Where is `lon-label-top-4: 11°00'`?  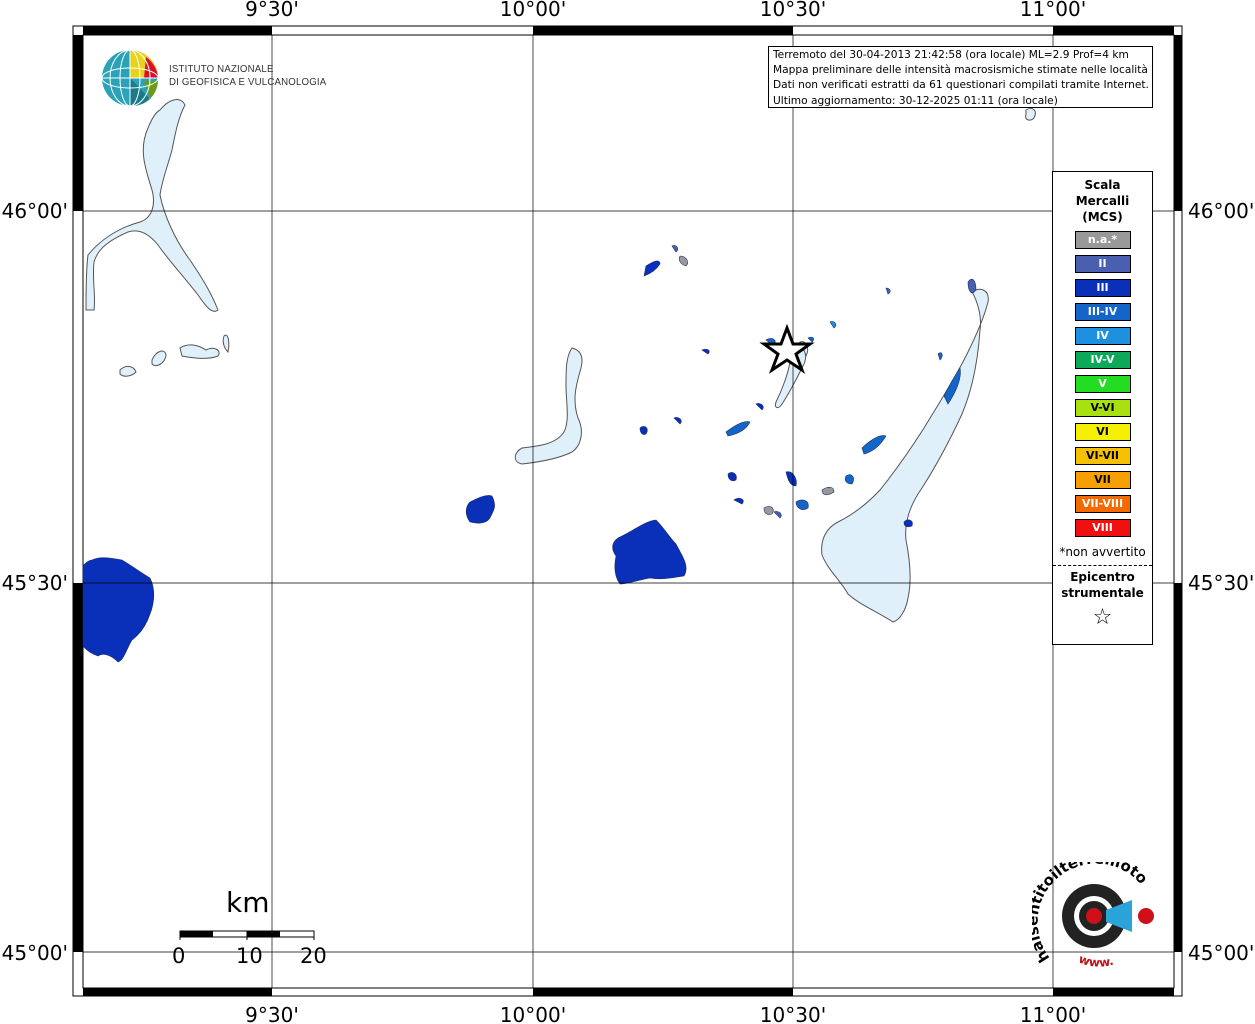
lon-label-top-4: 11°00' is located at coordinates (1053, 10).